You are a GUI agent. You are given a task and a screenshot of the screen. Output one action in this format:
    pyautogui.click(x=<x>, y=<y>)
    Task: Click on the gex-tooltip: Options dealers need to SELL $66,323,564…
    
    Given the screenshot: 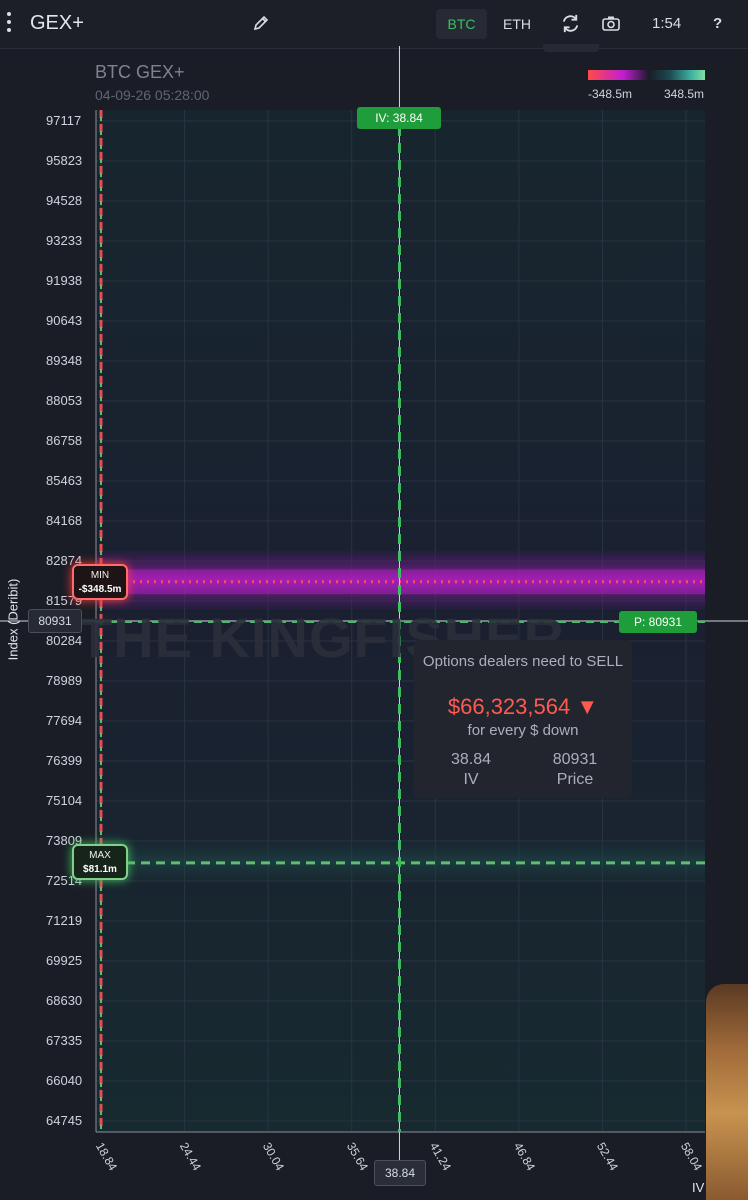 What is the action you would take?
    pyautogui.click(x=523, y=719)
    